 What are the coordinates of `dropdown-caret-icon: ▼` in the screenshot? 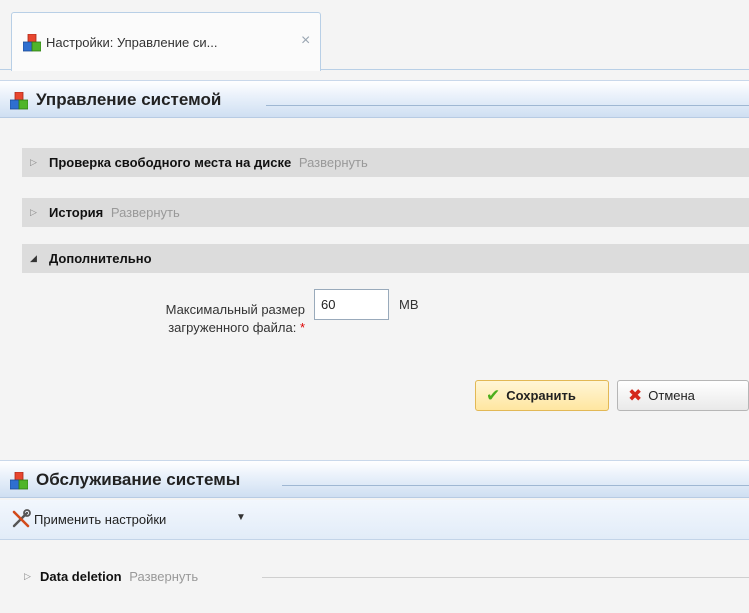 It's located at (241, 517).